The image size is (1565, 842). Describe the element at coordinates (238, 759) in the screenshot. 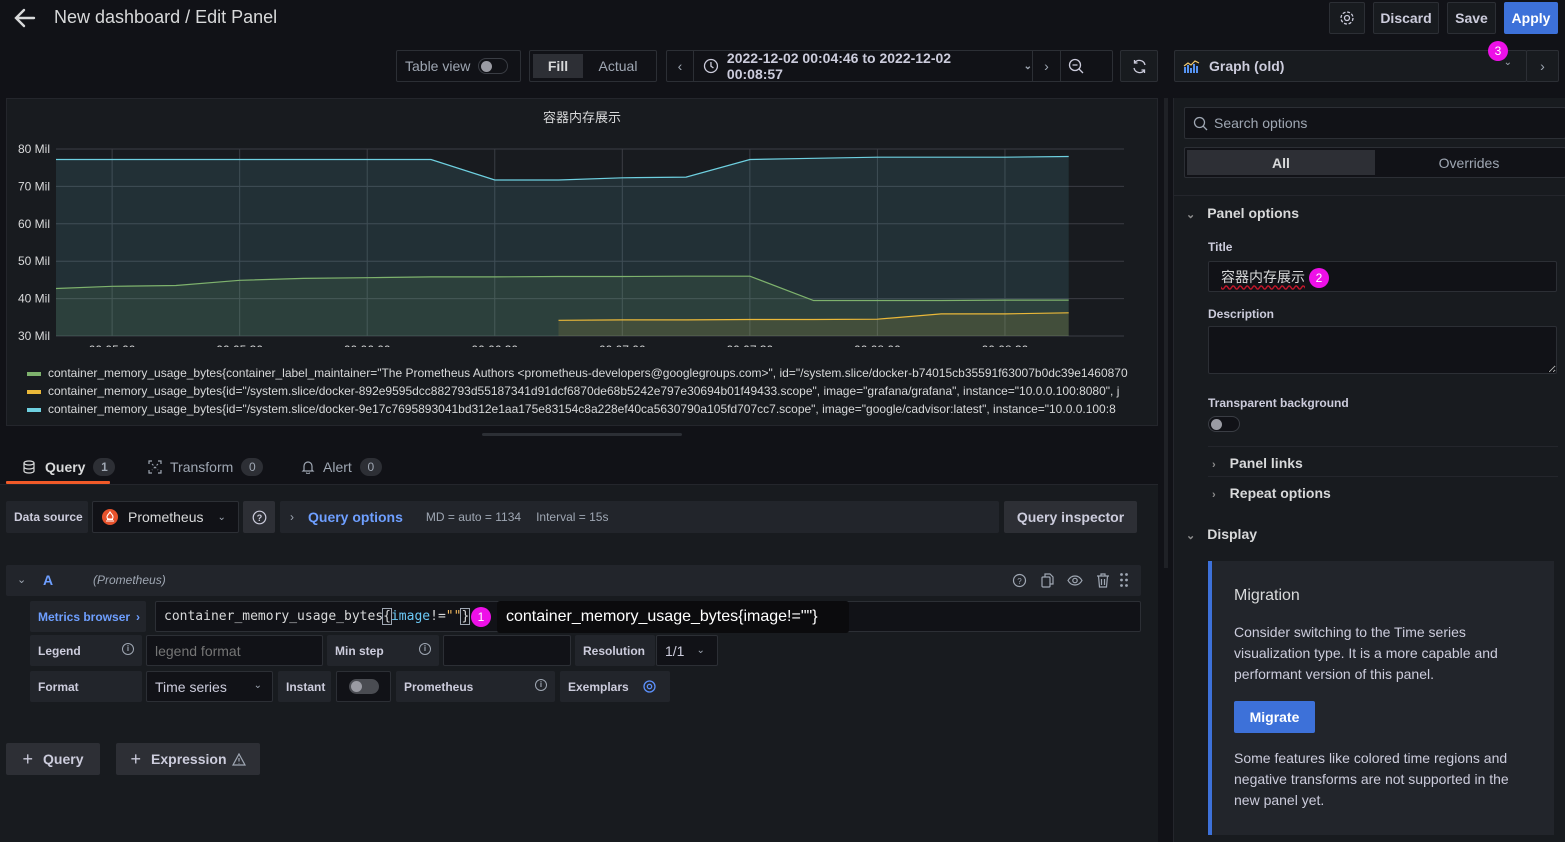

I see `warning-icon` at that location.